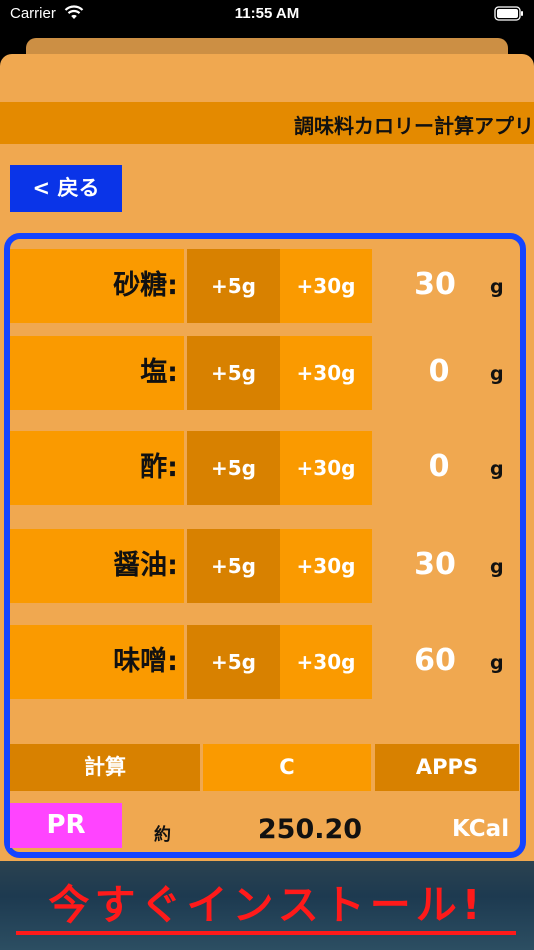 Image resolution: width=534 pixels, height=950 pixels. Describe the element at coordinates (266, 933) in the screenshot. I see `ad-underline` at that location.